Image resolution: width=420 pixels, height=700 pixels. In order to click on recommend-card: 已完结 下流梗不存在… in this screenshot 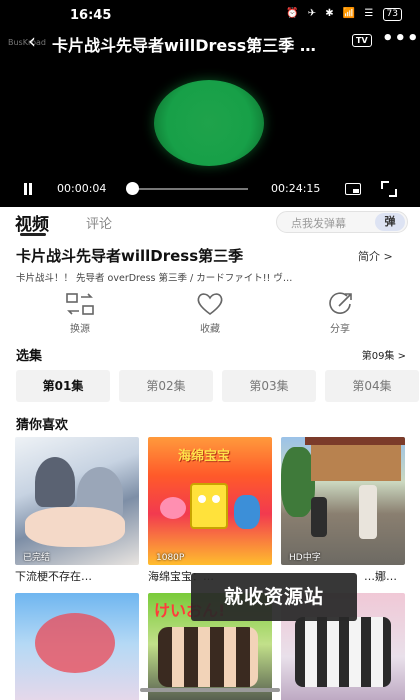, I will do `click(77, 510)`.